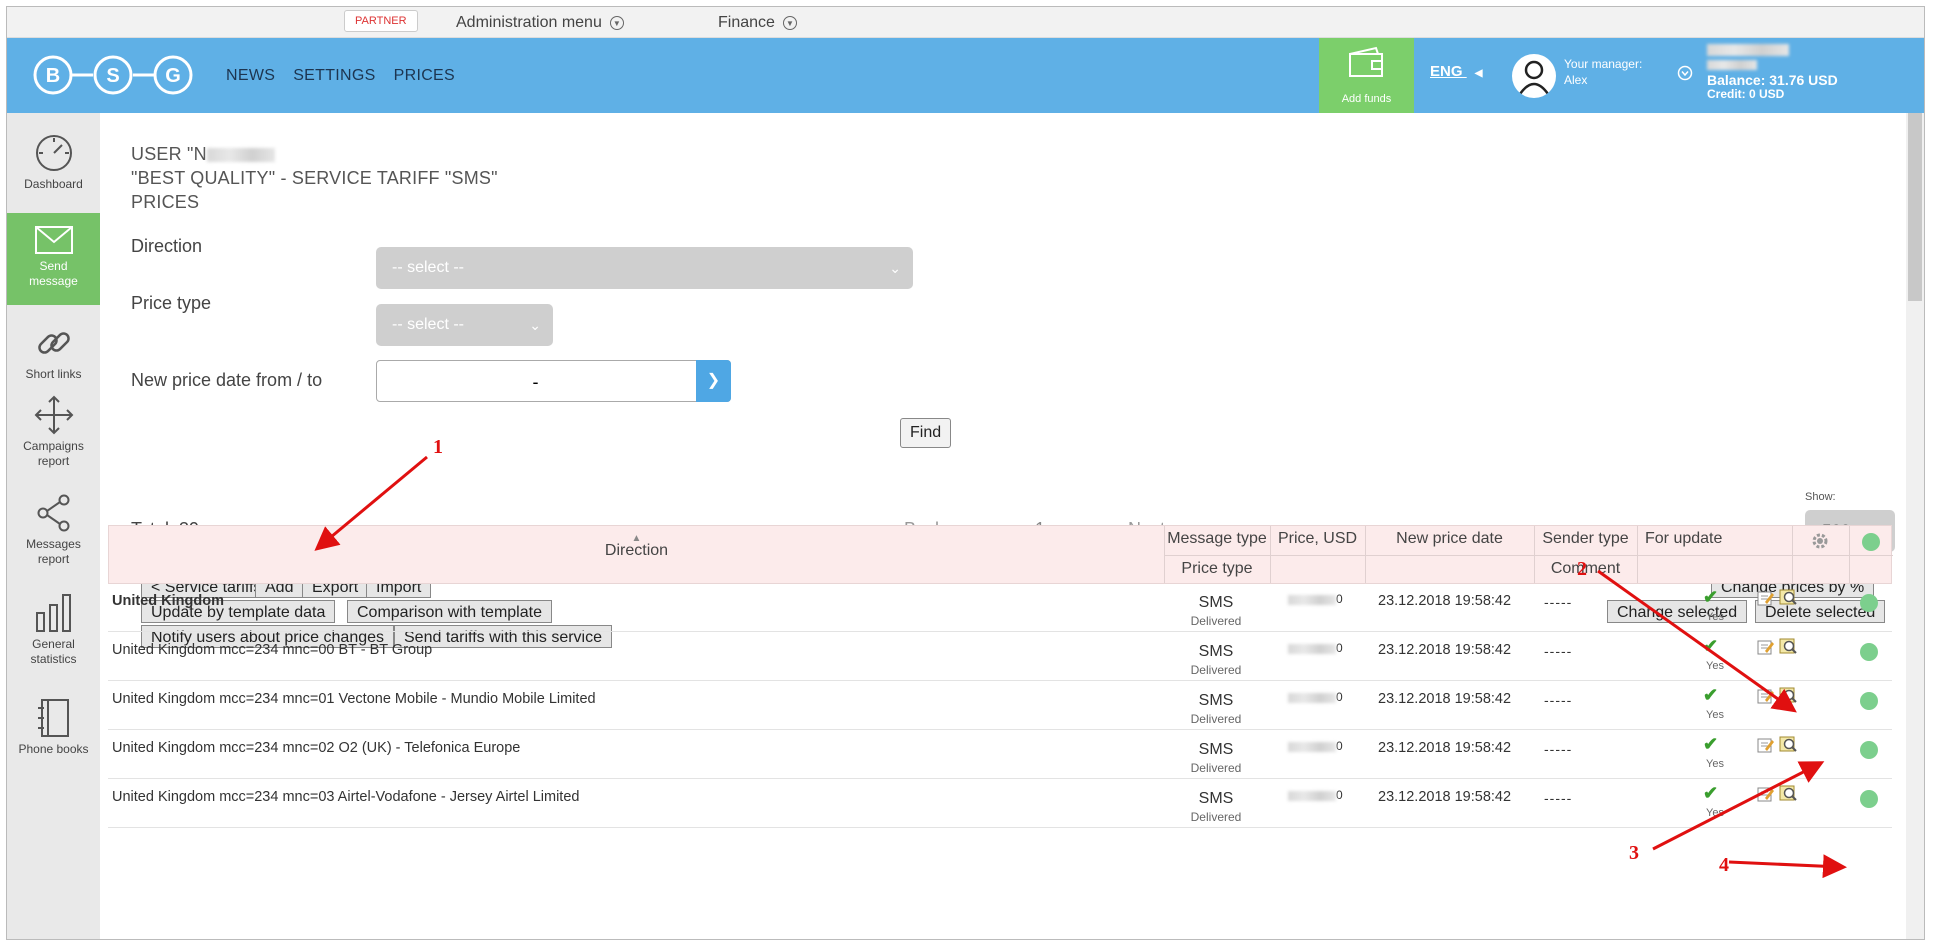 The height and width of the screenshot is (944, 1935). Describe the element at coordinates (1582, 569) in the screenshot. I see `annotation-label-2: 2` at that location.